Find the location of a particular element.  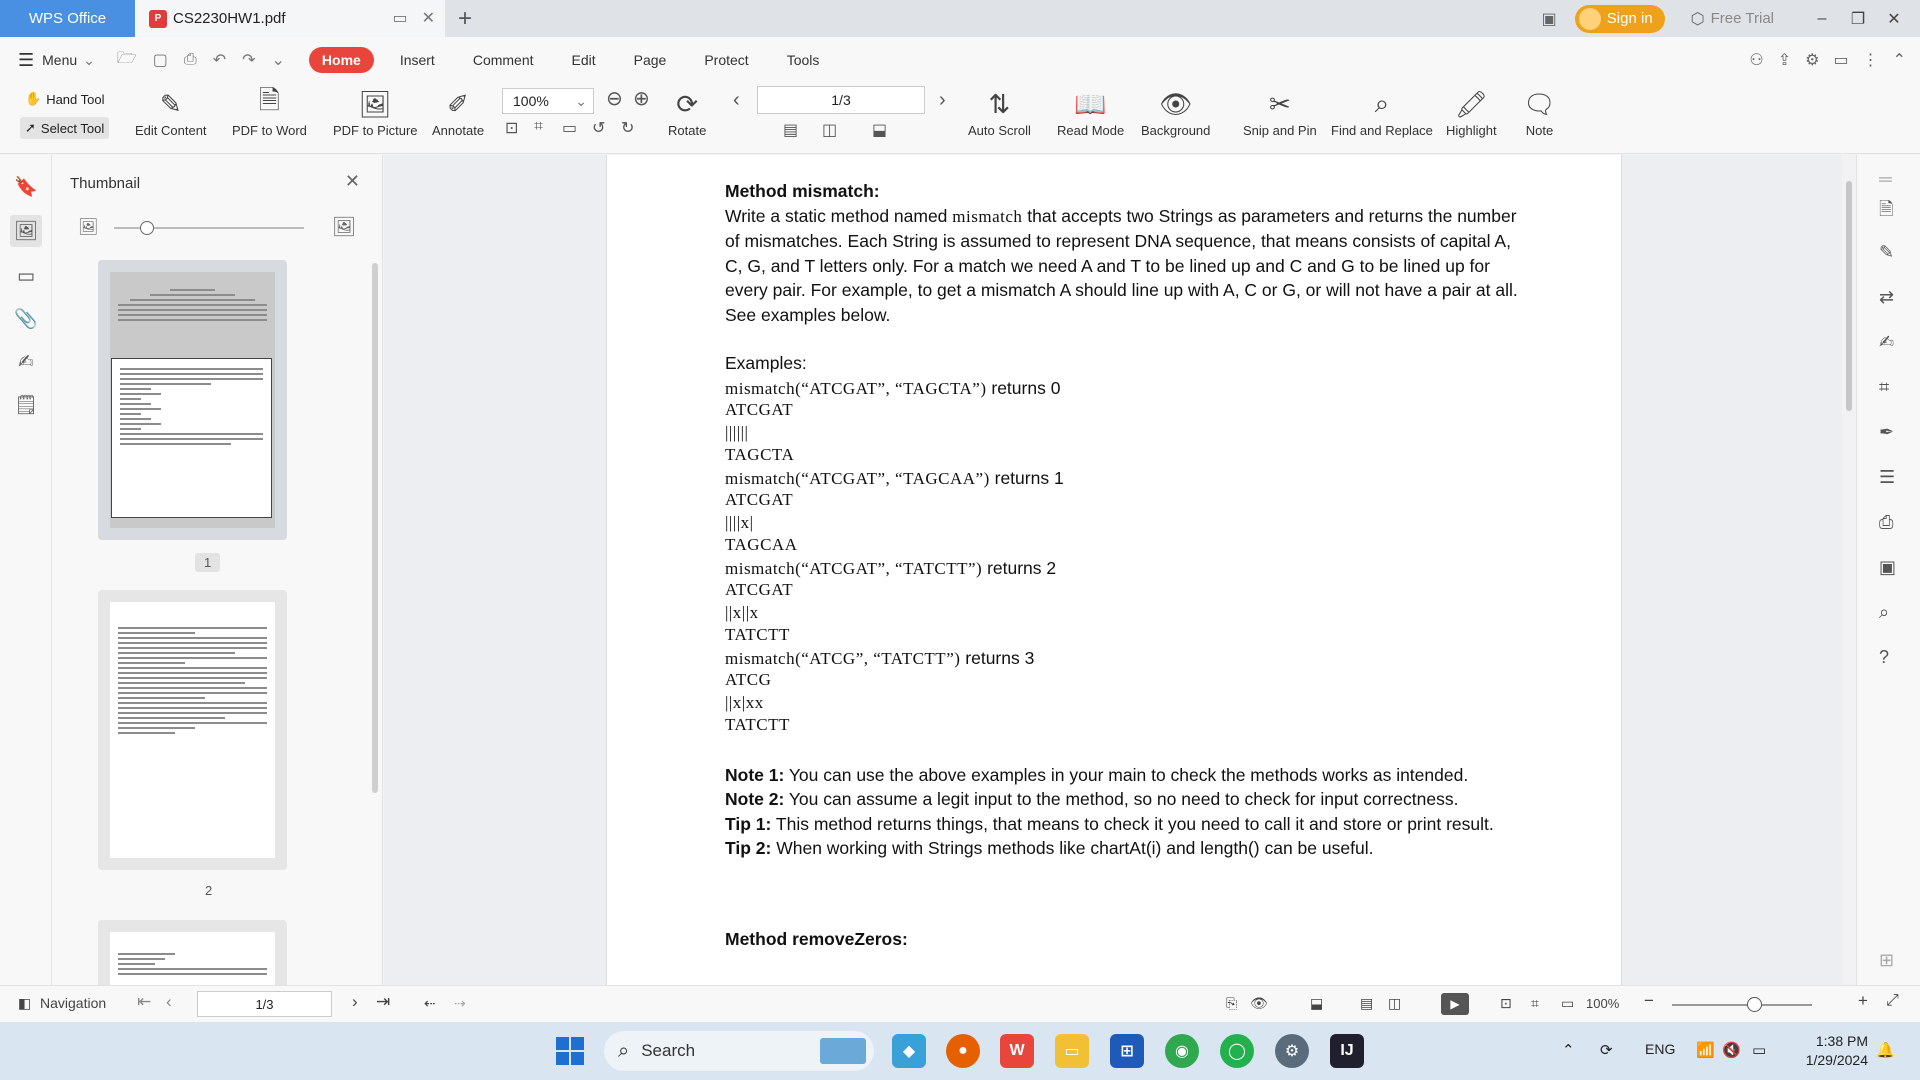

file-explorer-icon: ▭ is located at coordinates (1072, 1051).